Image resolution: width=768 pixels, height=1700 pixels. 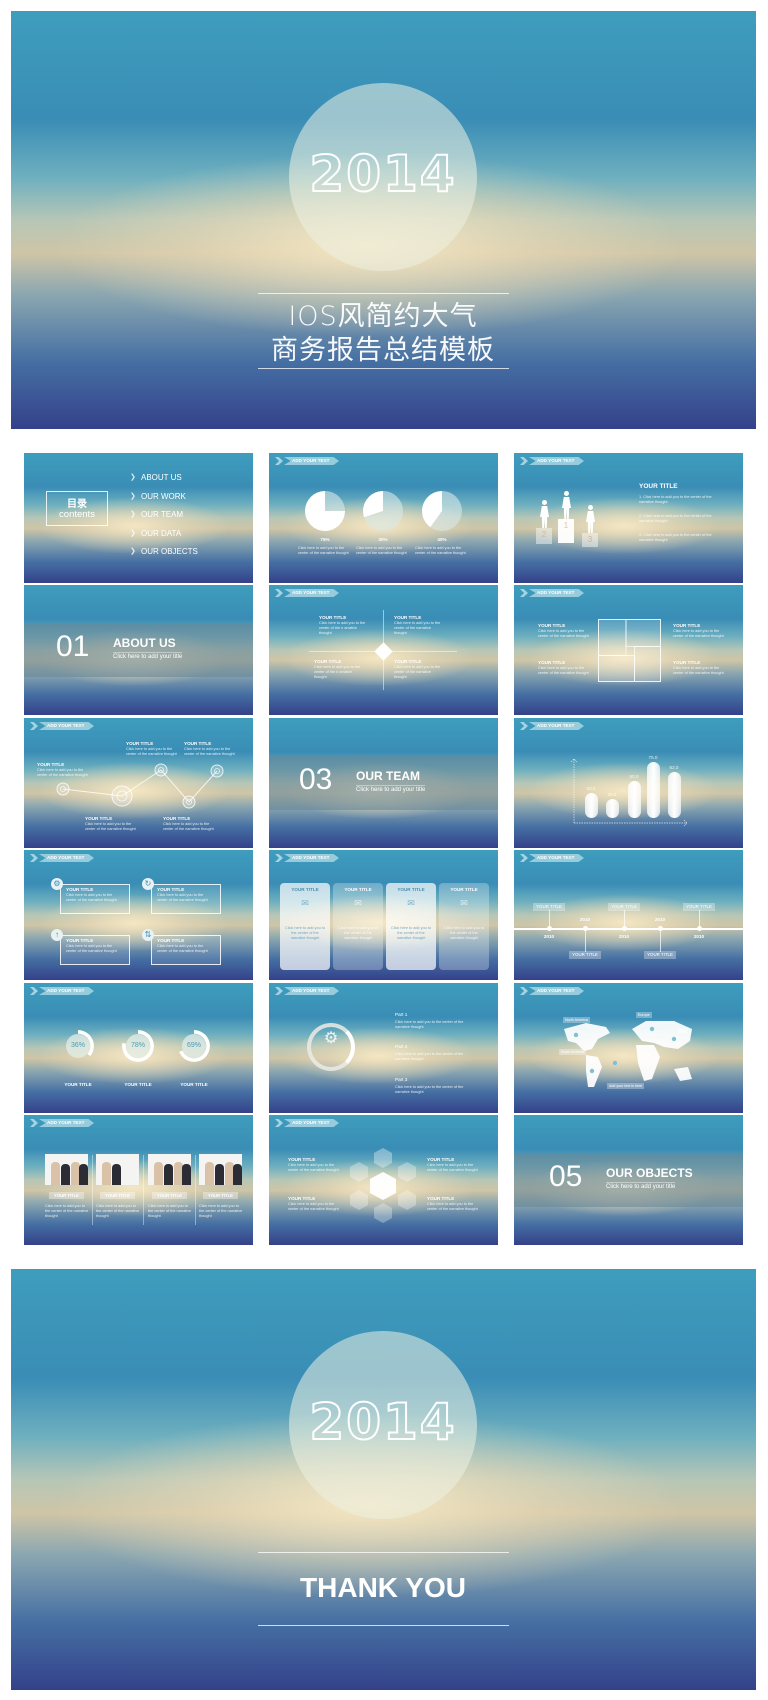 What do you see at coordinates (163, 496) in the screenshot?
I see `contents-item: OUR WORK` at bounding box center [163, 496].